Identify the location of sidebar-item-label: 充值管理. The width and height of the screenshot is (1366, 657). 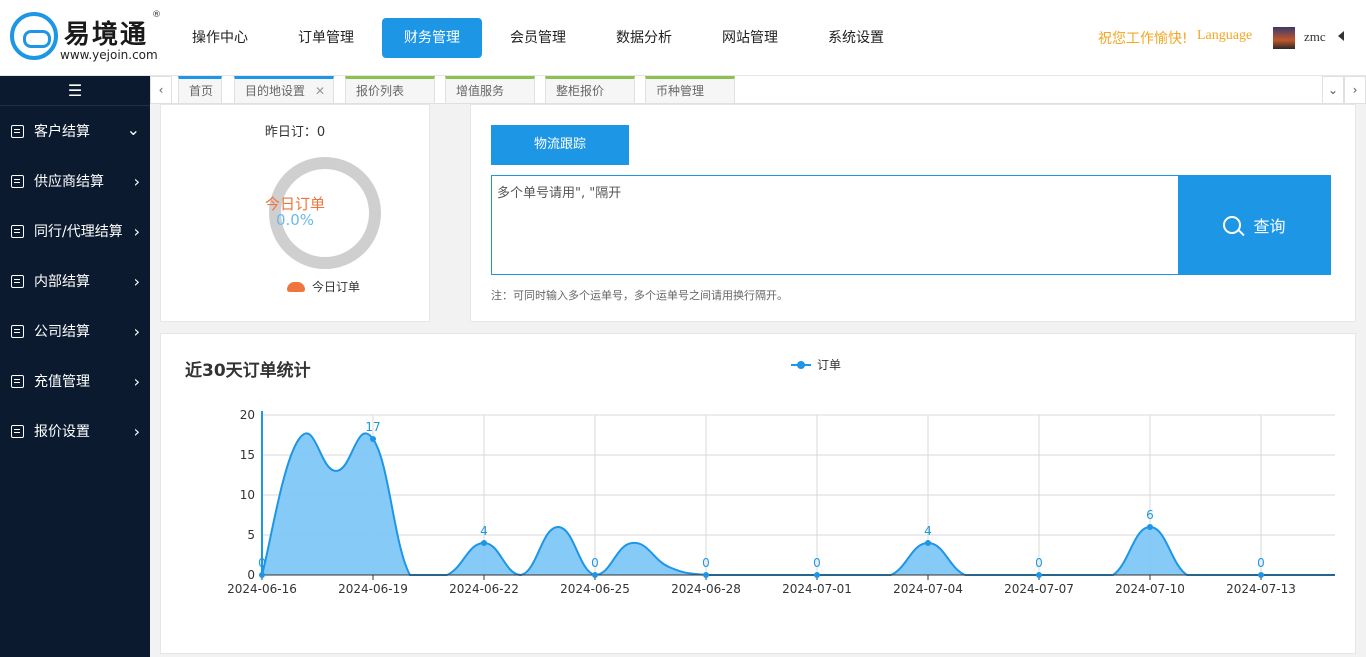
(62, 382).